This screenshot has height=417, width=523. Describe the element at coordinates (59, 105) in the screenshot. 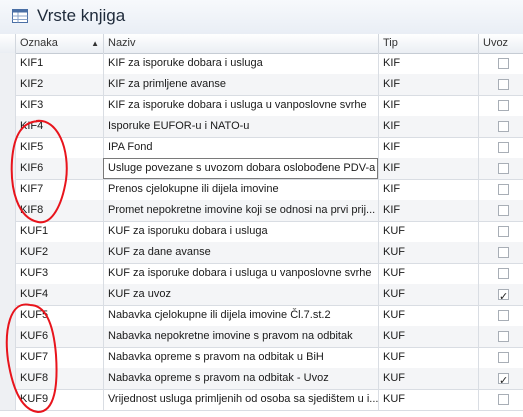

I see `cell-oznaka: KIF3` at that location.